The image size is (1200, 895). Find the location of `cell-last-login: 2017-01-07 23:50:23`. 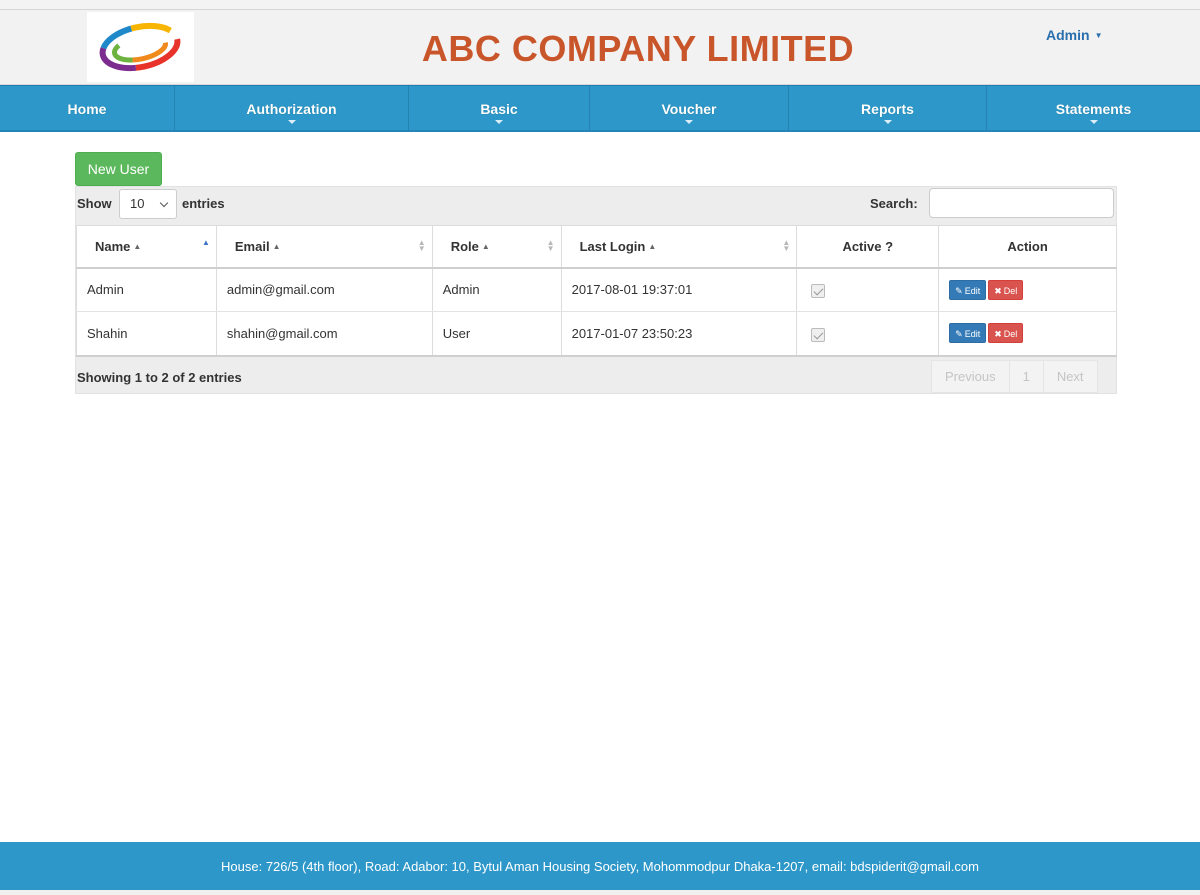

cell-last-login: 2017-01-07 23:50:23 is located at coordinates (679, 334).